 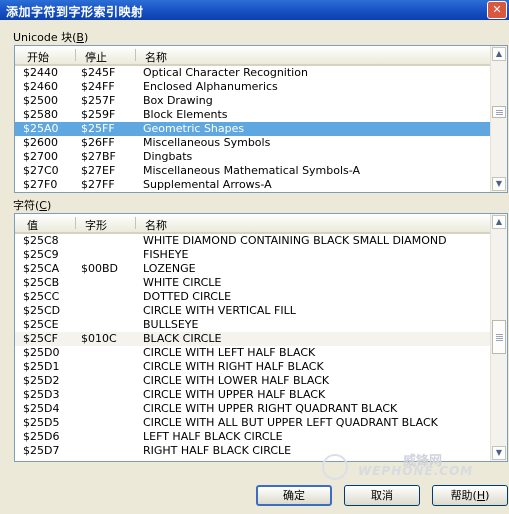 What do you see at coordinates (41, 254) in the screenshot?
I see `chars-cell-value: $25C9` at bounding box center [41, 254].